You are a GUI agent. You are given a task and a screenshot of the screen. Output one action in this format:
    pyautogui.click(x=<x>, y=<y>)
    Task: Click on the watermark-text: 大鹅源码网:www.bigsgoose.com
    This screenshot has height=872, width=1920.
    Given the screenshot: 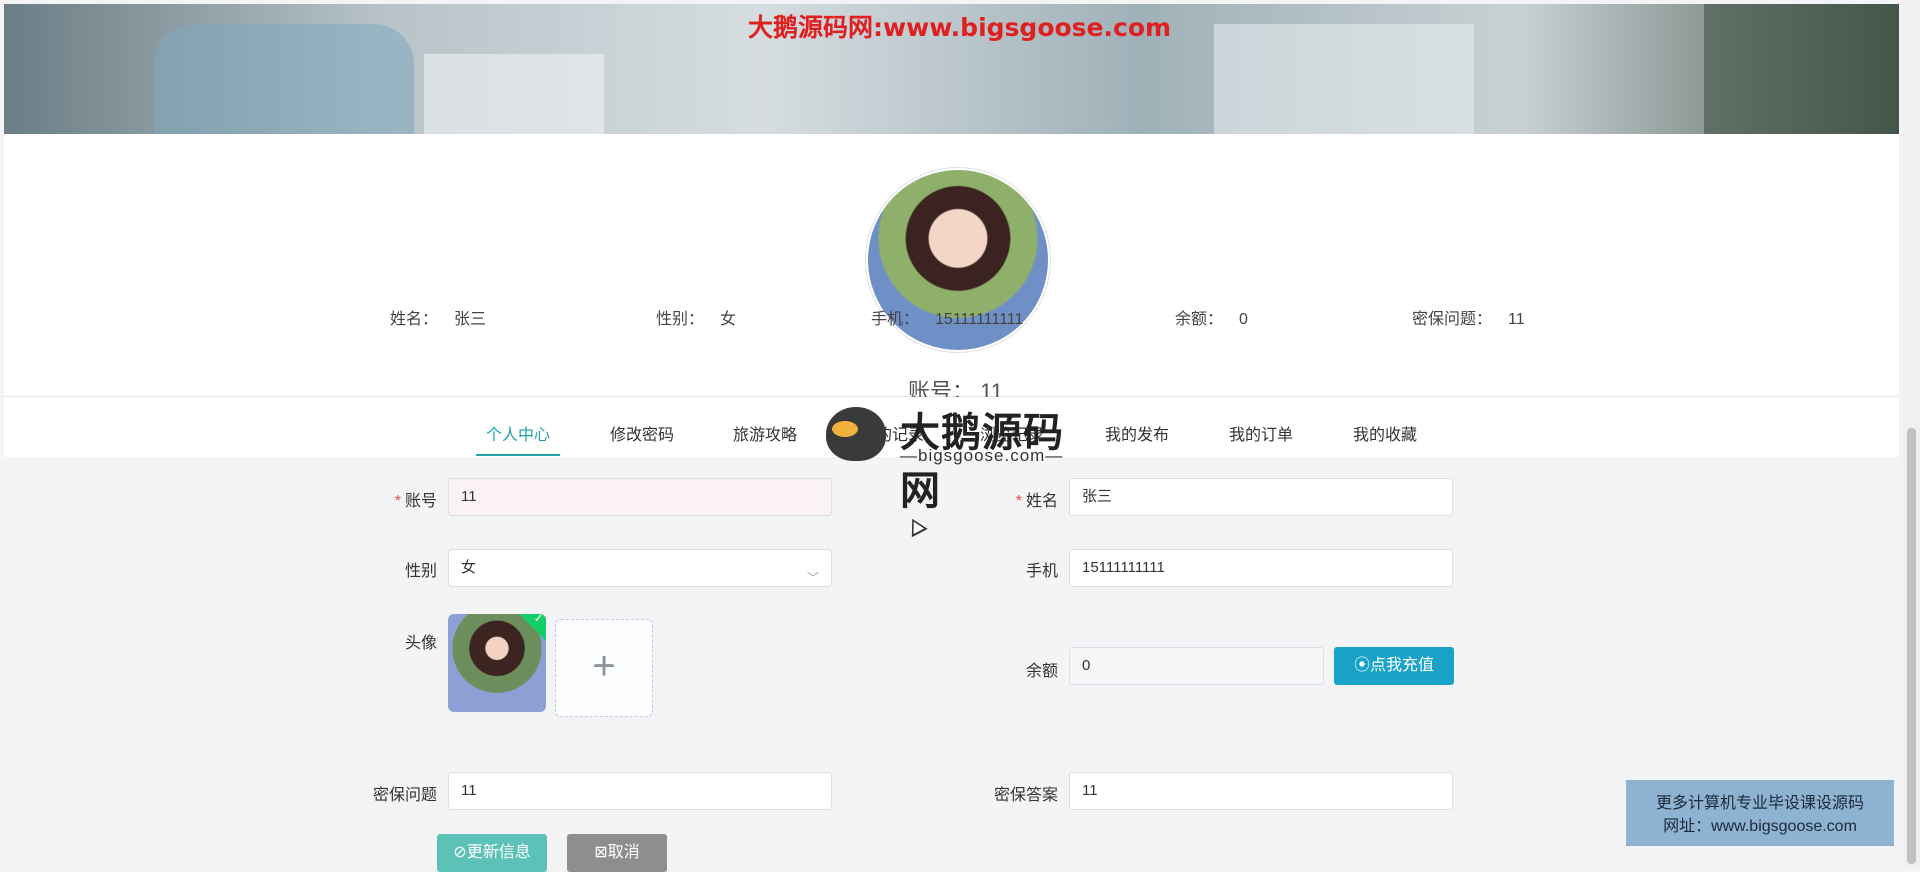 What is the action you would take?
    pyautogui.click(x=960, y=27)
    